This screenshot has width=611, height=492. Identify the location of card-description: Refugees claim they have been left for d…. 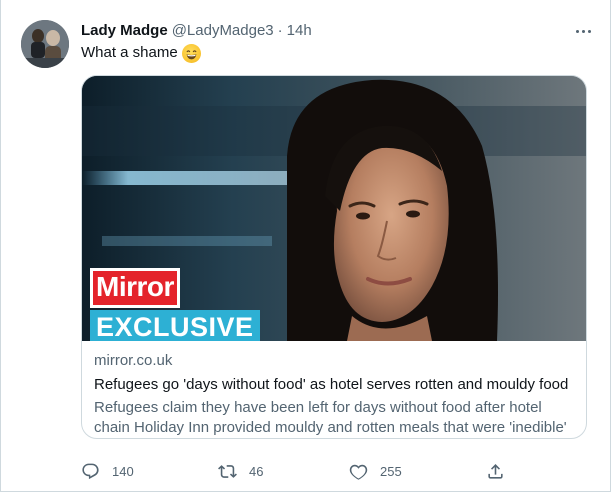
(330, 417).